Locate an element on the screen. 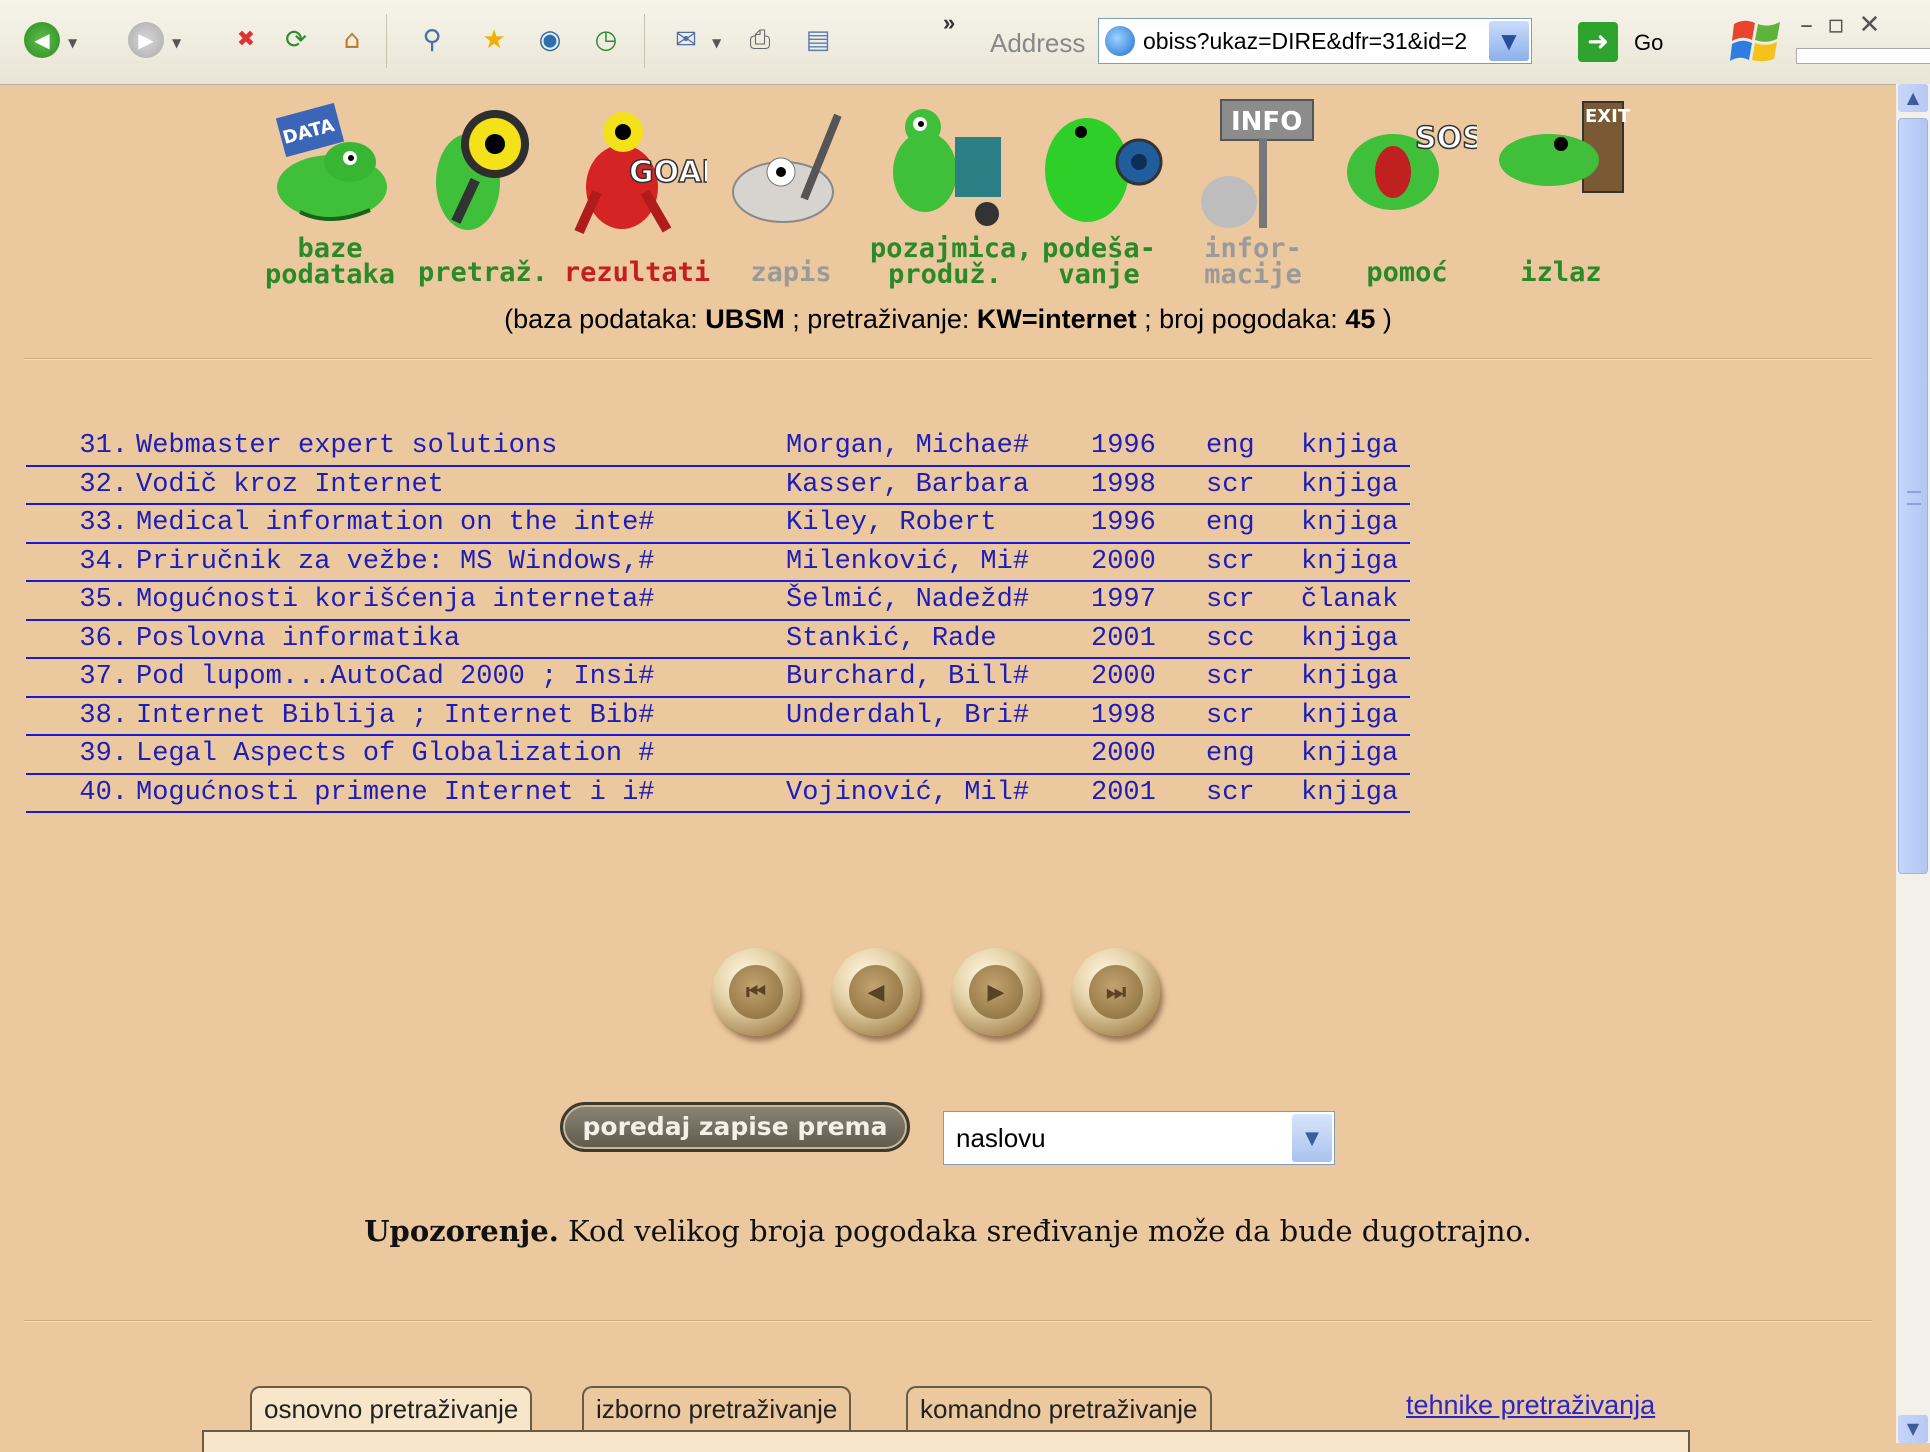  summary-search-prefix: ; pretraživanje: is located at coordinates (880, 319).